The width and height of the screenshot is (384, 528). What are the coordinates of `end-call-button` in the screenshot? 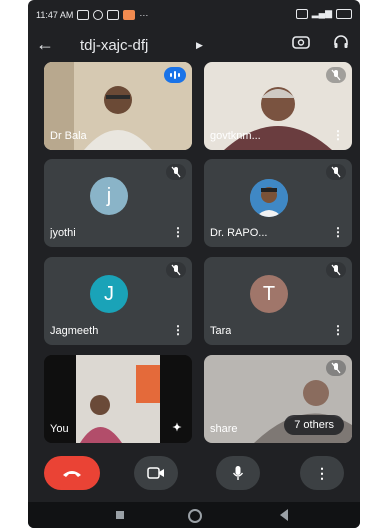 It's located at (72, 473).